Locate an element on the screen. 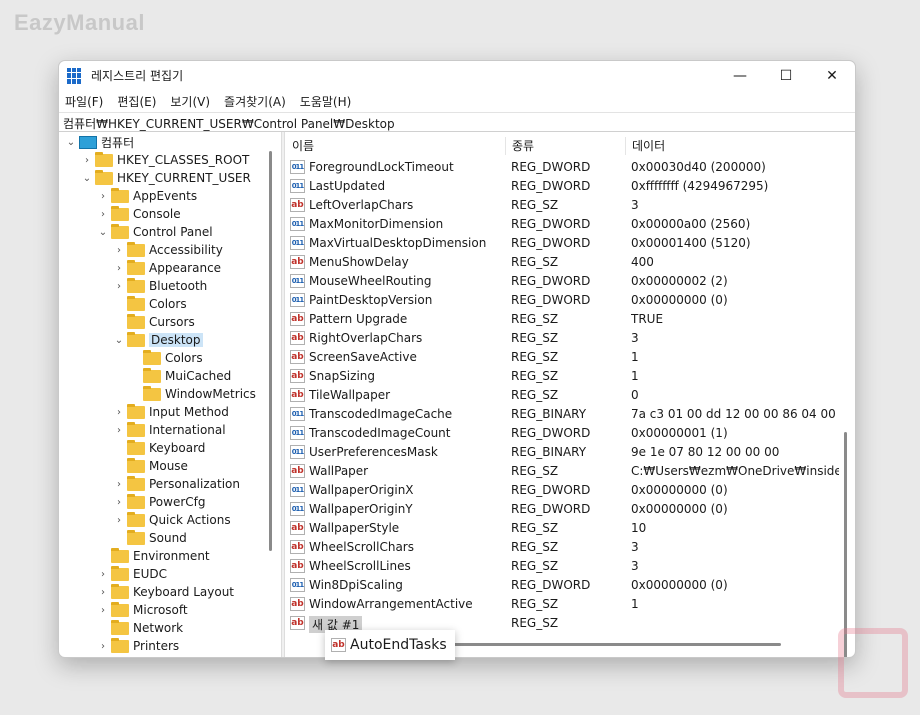 The width and height of the screenshot is (920, 715). tree-node: › Accessibility is located at coordinates (168, 250).